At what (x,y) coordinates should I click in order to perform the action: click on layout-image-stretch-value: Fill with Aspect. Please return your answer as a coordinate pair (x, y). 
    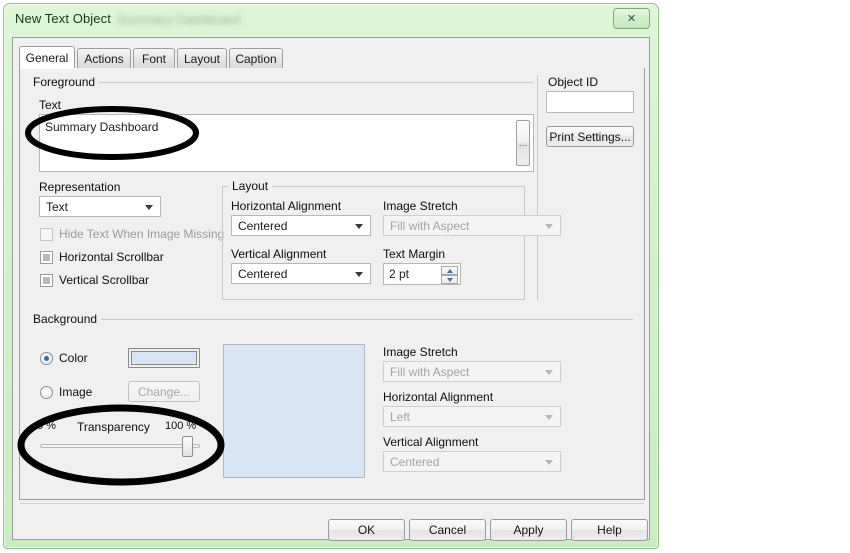
    Looking at the image, I should click on (430, 226).